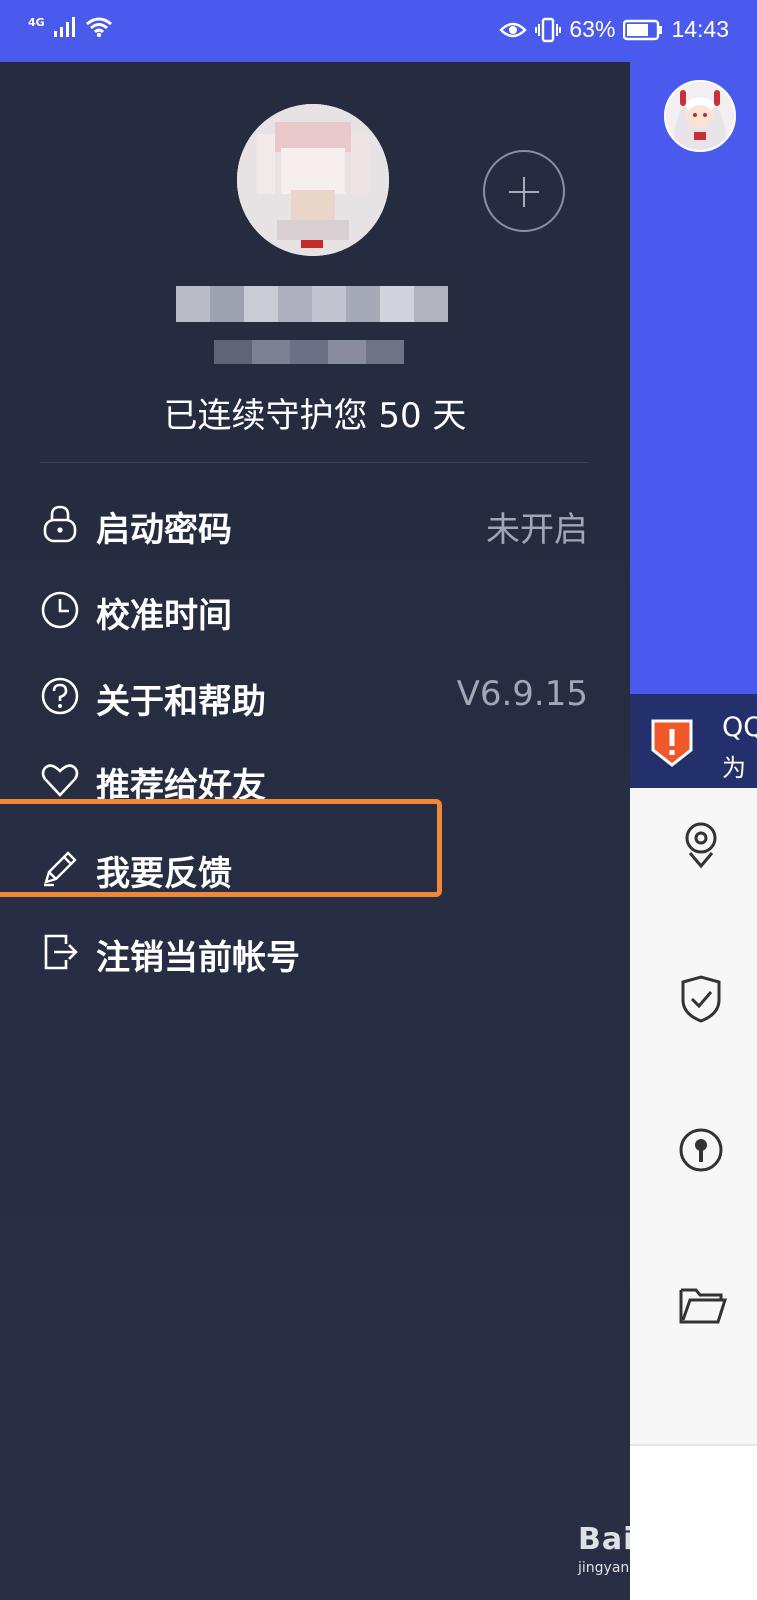  I want to click on help-icon, so click(60, 696).